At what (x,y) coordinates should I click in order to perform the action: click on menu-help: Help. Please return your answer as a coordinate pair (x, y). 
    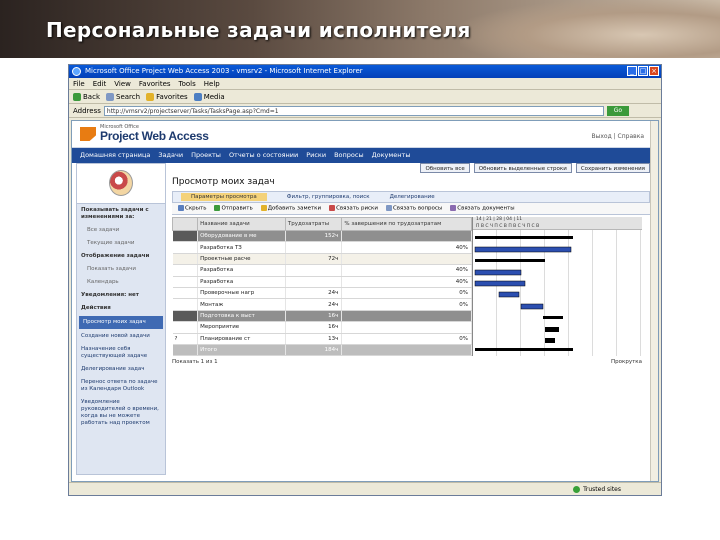
    Looking at the image, I should click on (212, 83).